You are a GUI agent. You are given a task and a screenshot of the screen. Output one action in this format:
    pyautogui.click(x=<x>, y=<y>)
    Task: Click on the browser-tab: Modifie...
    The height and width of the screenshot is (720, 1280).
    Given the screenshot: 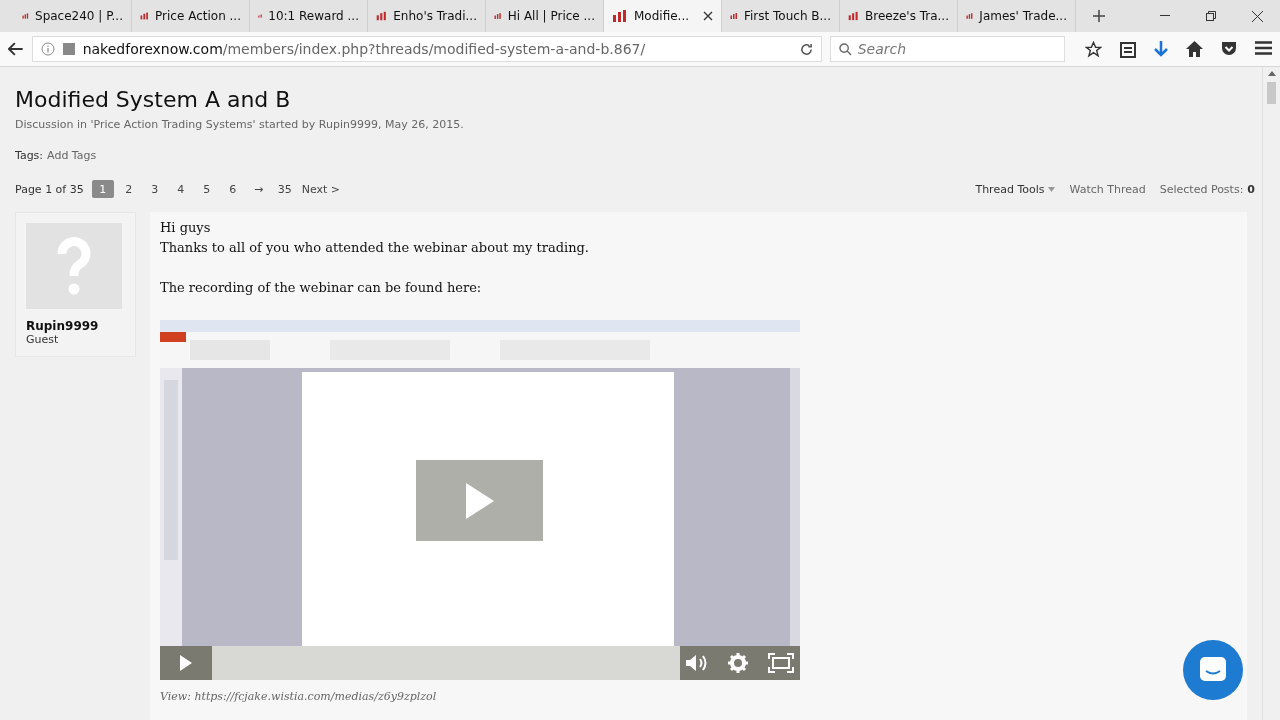 What is the action you would take?
    pyautogui.click(x=663, y=16)
    